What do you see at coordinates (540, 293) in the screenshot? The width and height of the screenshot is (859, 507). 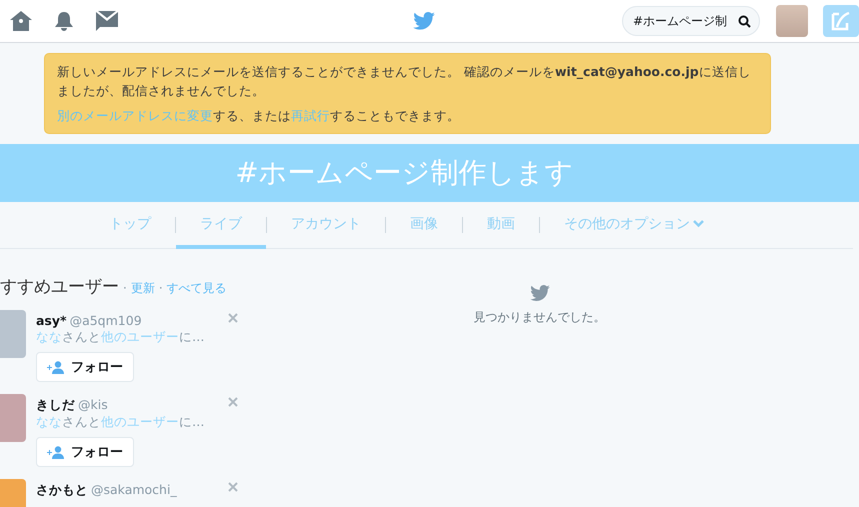 I see `bird-icon` at bounding box center [540, 293].